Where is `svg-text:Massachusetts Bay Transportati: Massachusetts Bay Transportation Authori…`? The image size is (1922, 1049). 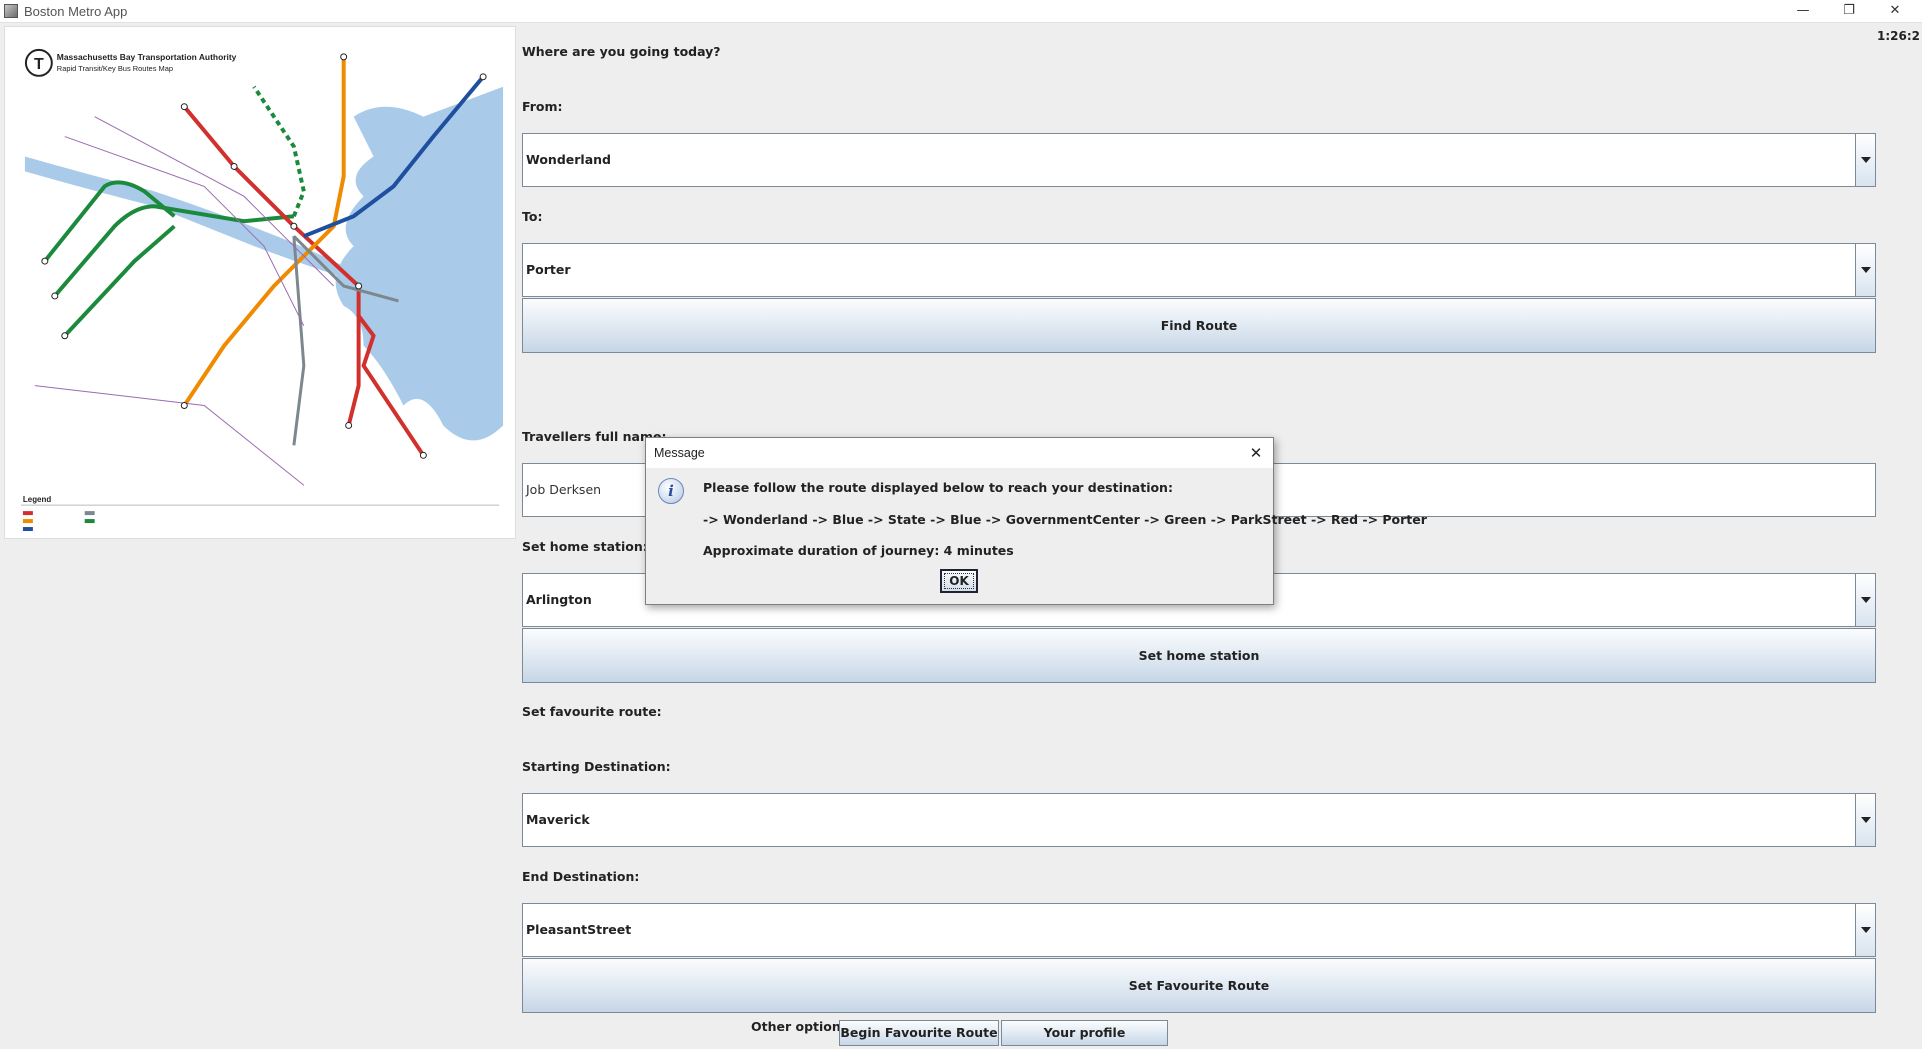
svg-text:Massachusetts Bay Transportati: Massachusetts Bay Transportation Authori… is located at coordinates (147, 57).